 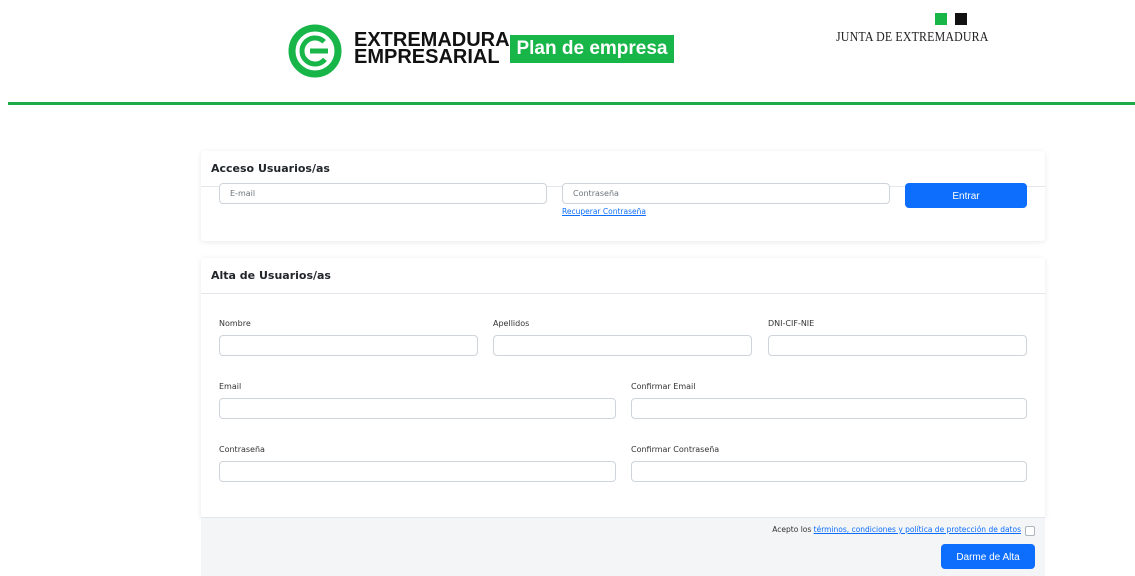 I want to click on apellidos-input, so click(x=622, y=345).